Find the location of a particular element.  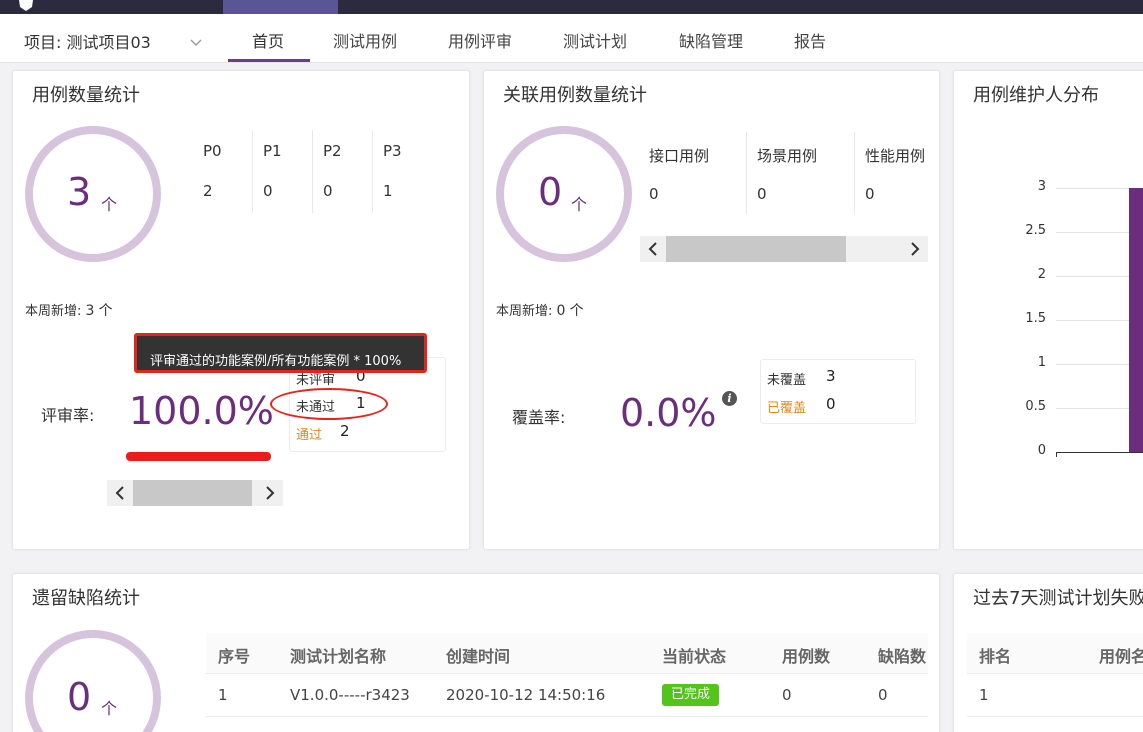

coverage-rate-value: 0.0% is located at coordinates (668, 413).